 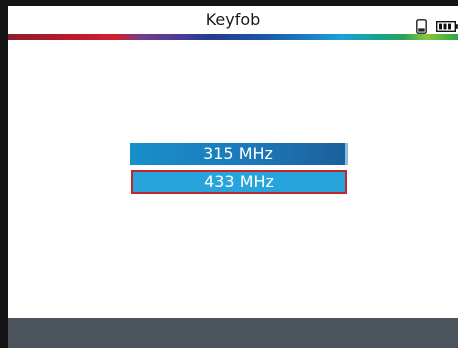 I want to click on frequency-option-label: 315 MHz, so click(x=238, y=153).